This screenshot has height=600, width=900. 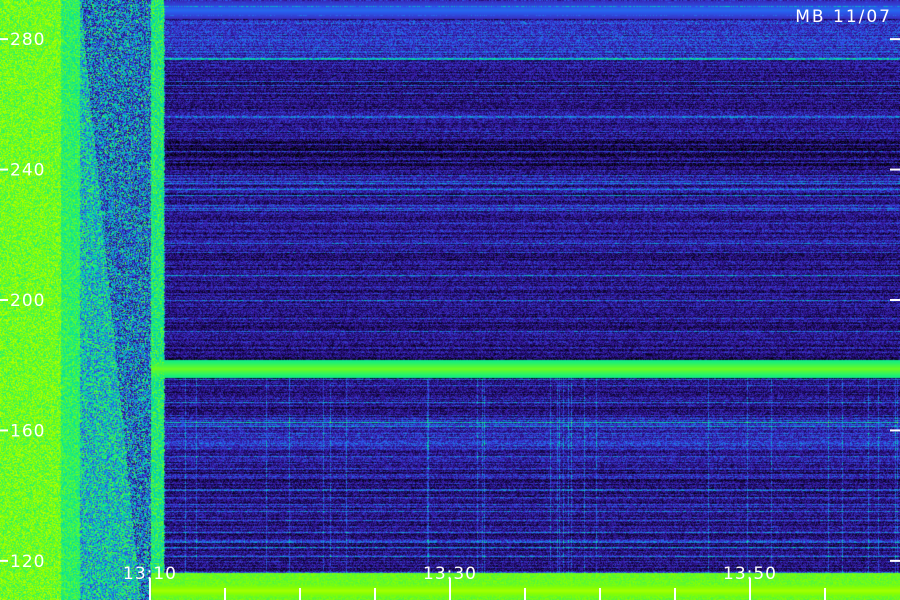 I want to click on x-axis: 13:10 13:30 13:50, so click(x=474, y=582).